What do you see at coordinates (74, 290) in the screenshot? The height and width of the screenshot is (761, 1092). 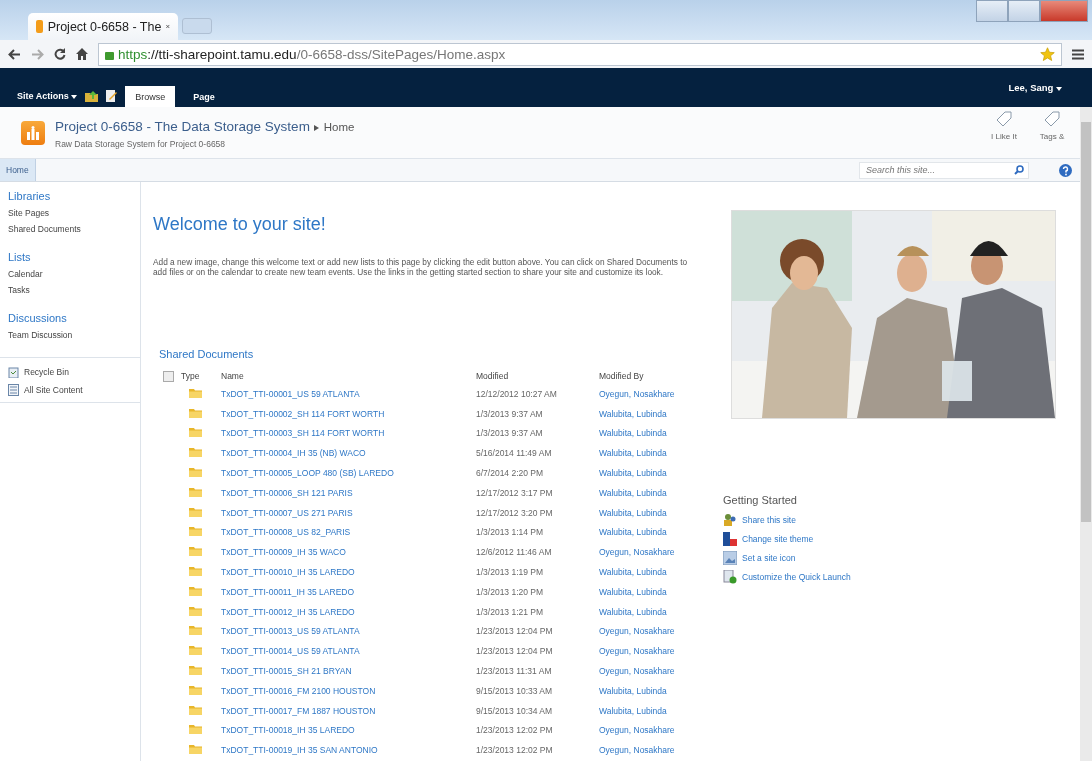 I see `nav-item: Tasks` at bounding box center [74, 290].